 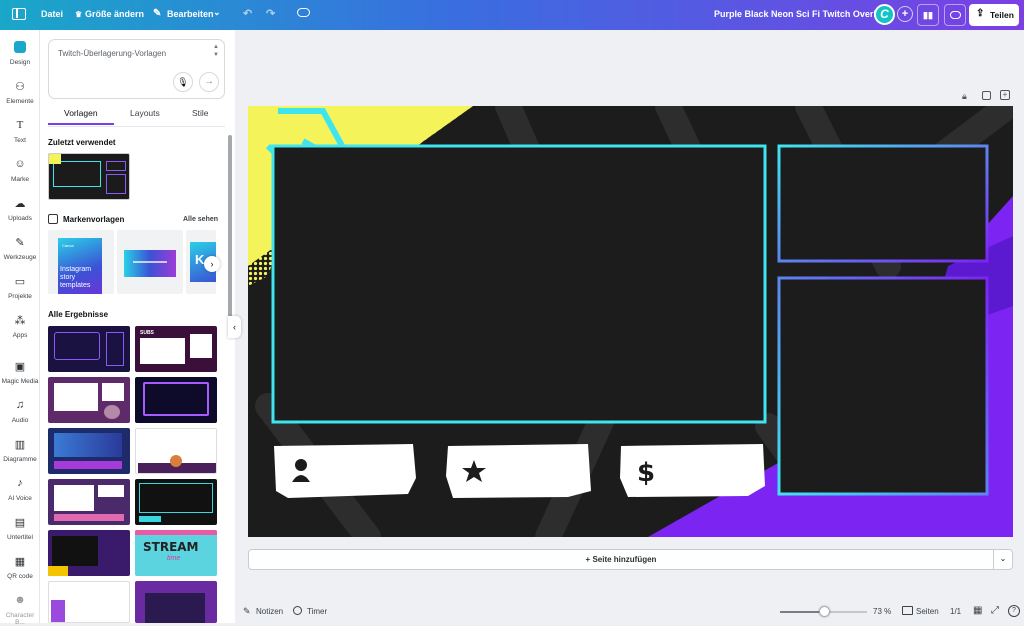 I want to click on rail-qr-code: ▦ QR code, so click(x=20, y=567).